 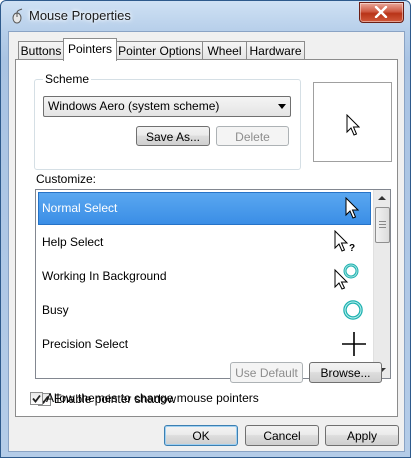 I want to click on cancel-button: Cancel, so click(x=282, y=435).